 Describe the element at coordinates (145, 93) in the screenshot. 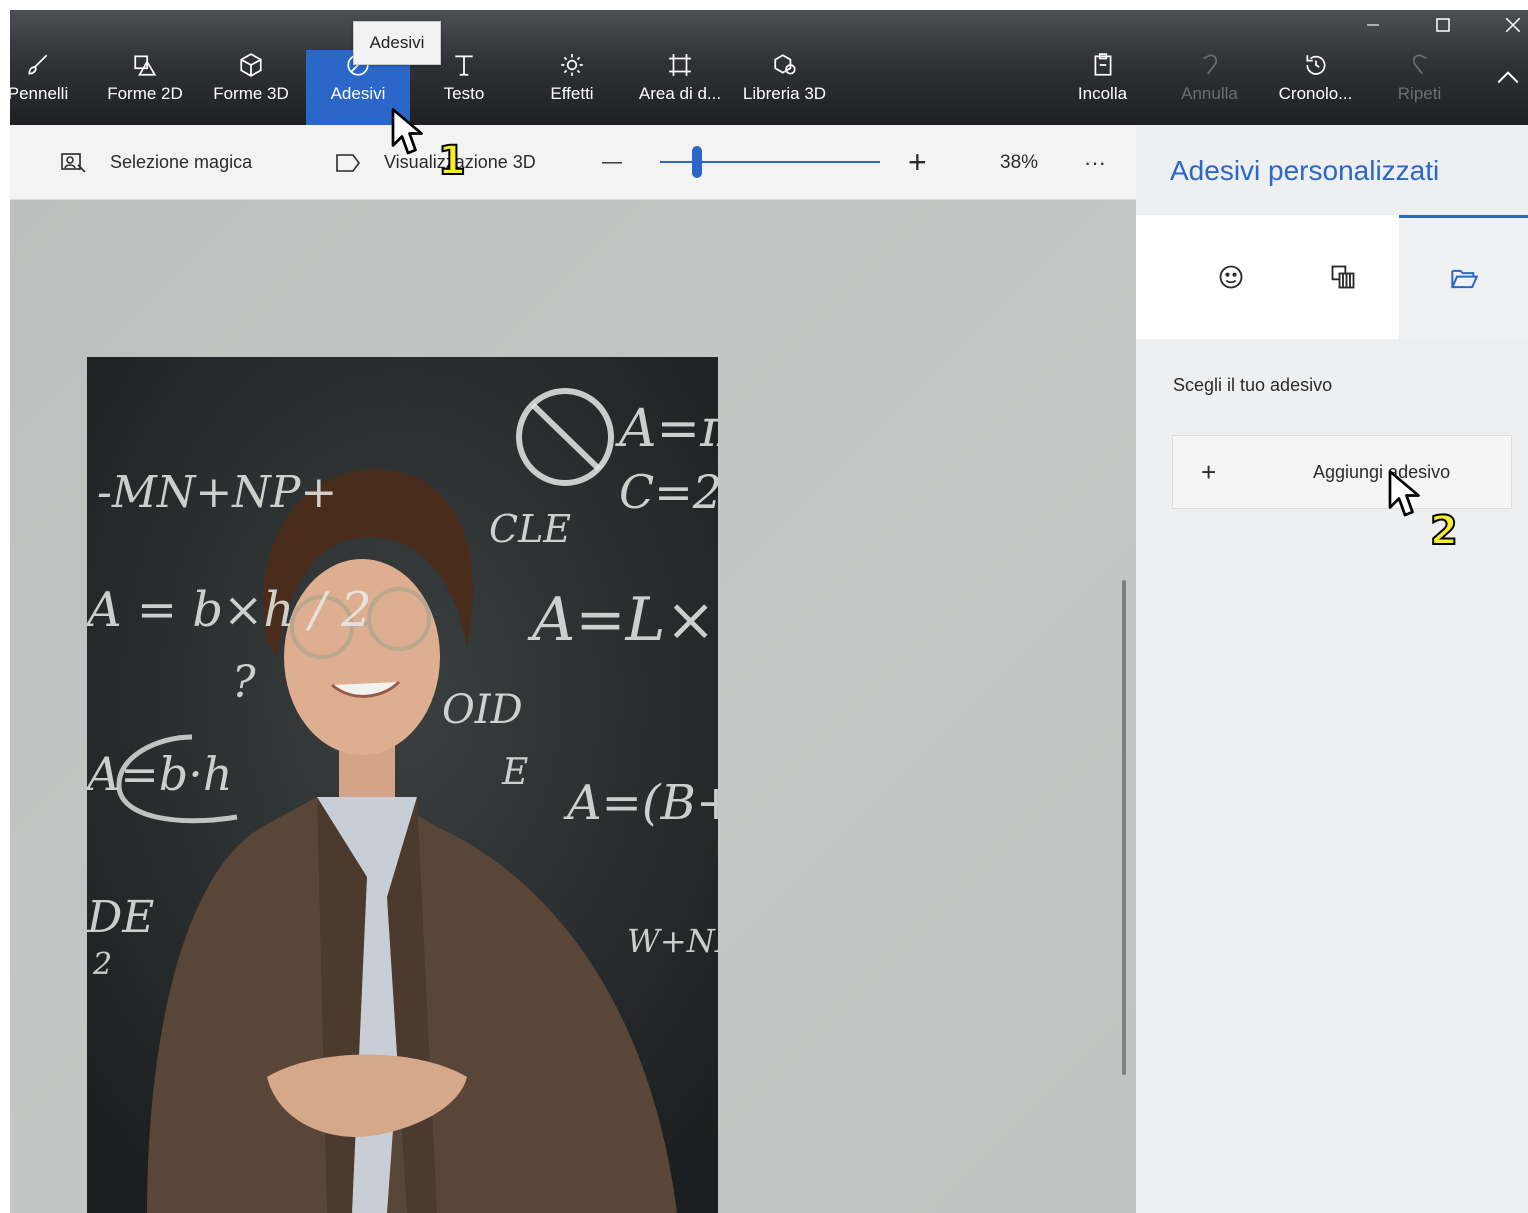

I see `tool-label: Forme 2D` at that location.